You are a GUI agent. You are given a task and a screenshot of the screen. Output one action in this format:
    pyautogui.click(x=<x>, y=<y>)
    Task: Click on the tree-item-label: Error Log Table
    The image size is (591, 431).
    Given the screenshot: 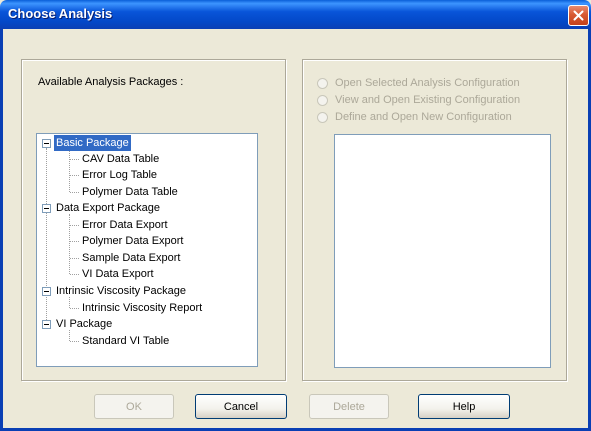 What is the action you would take?
    pyautogui.click(x=120, y=175)
    